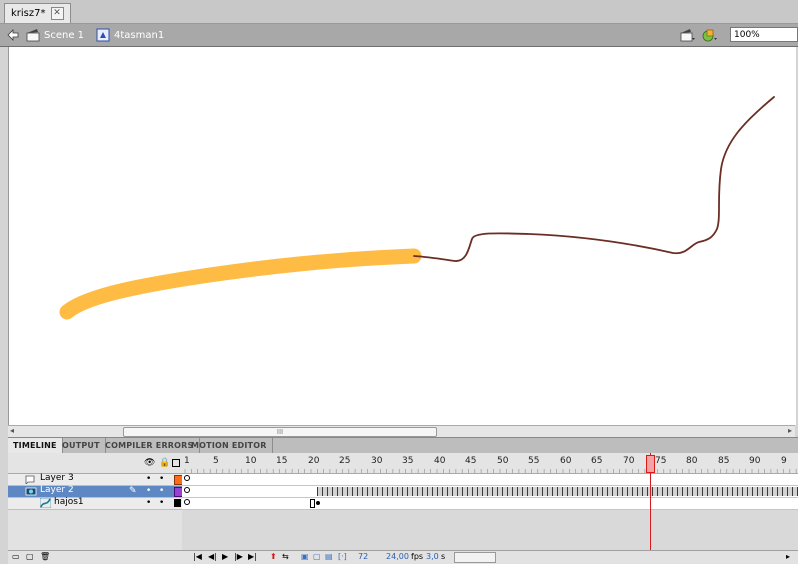 The width and height of the screenshot is (798, 564). Describe the element at coordinates (69, 502) in the screenshot. I see `layer-name: hajos1` at that location.